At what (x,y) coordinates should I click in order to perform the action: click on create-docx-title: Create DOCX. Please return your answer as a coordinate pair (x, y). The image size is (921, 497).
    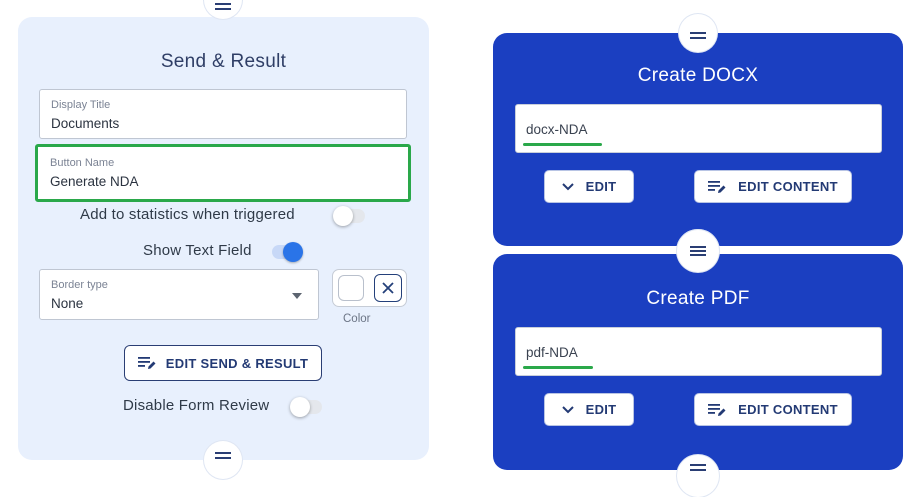
    Looking at the image, I should click on (698, 75).